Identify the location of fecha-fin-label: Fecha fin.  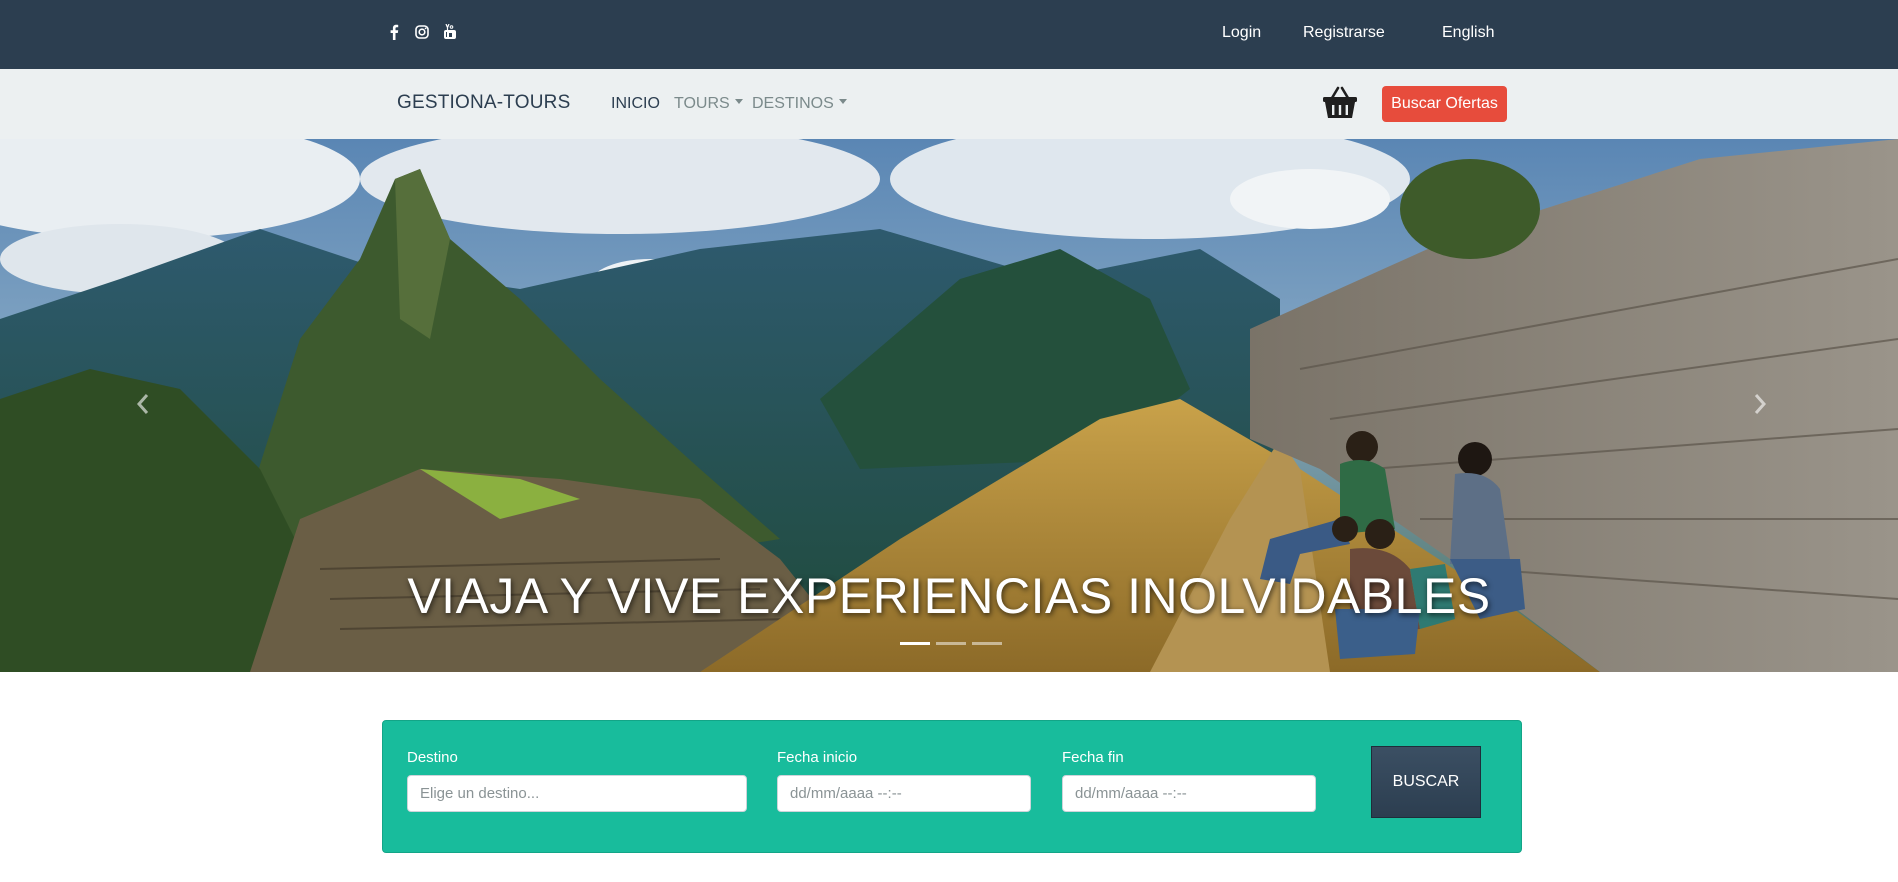
(1093, 757).